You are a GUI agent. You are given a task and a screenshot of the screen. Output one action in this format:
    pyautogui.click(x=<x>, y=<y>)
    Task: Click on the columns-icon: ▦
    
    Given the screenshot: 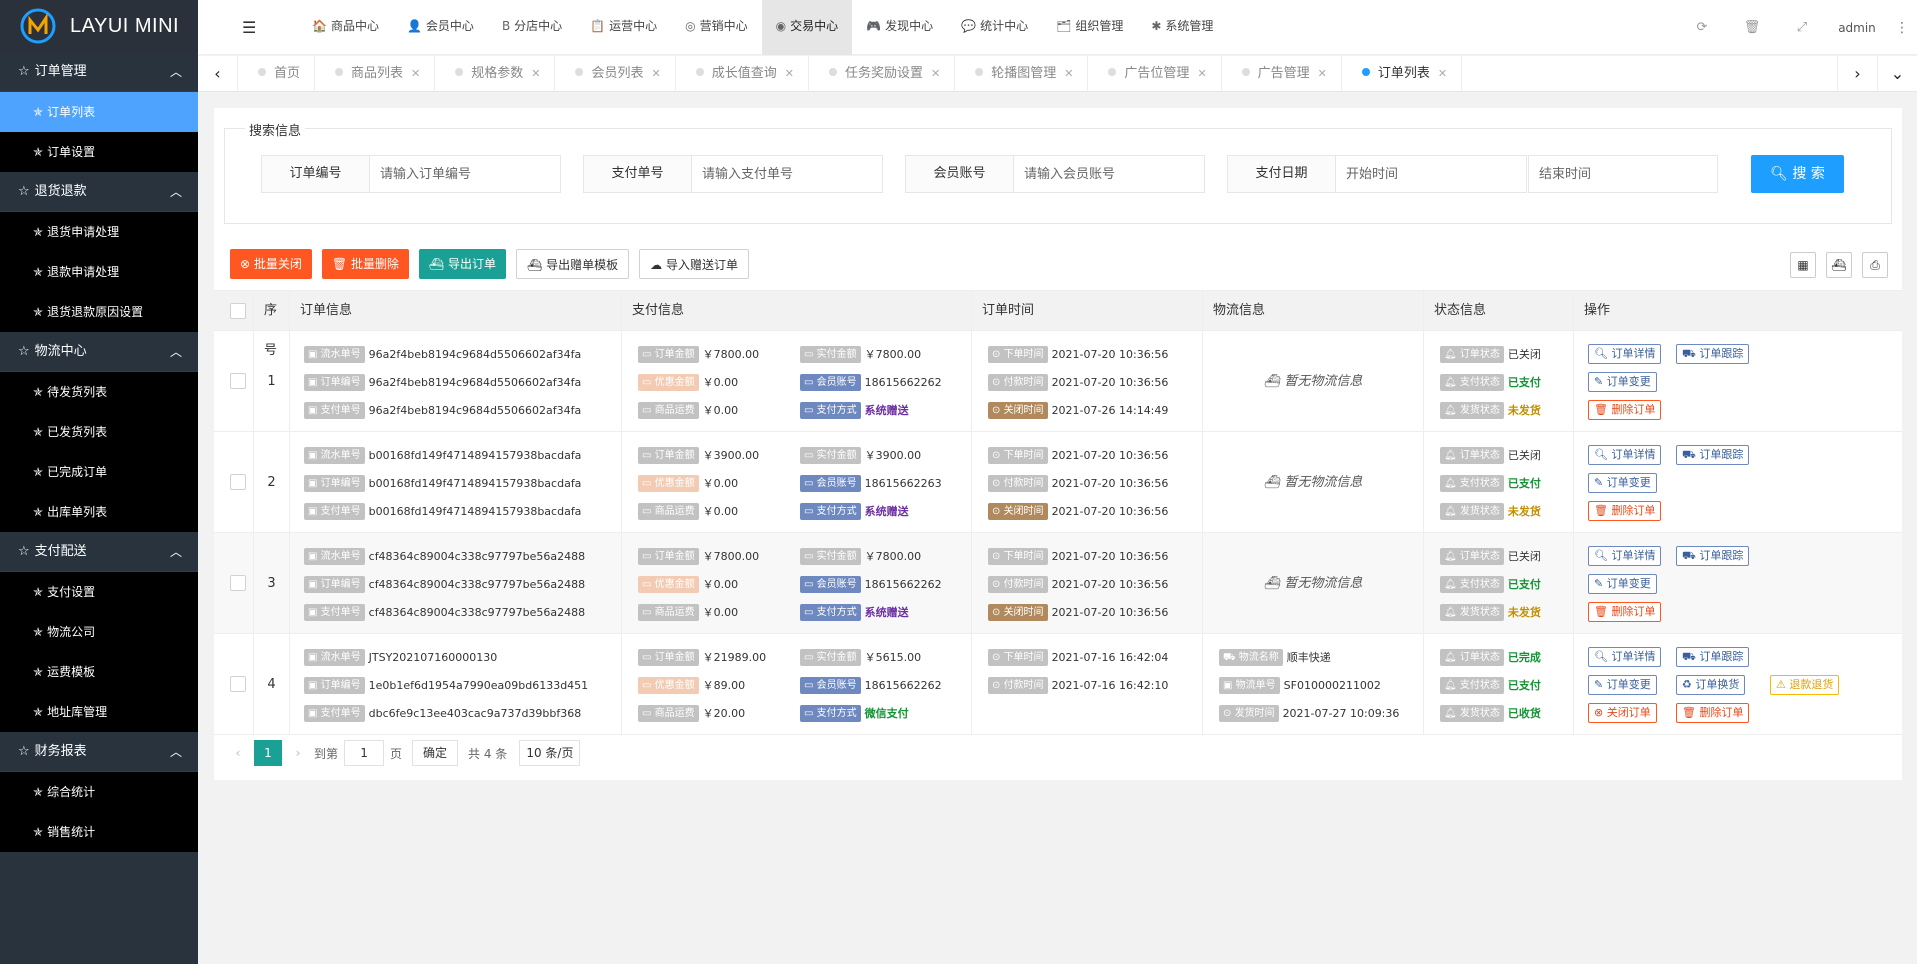 What is the action you would take?
    pyautogui.click(x=1803, y=265)
    